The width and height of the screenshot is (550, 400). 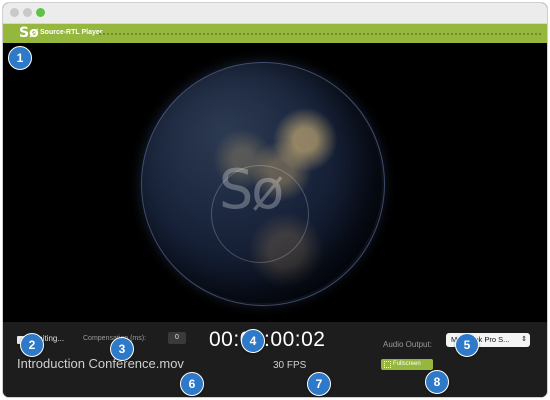 What do you see at coordinates (253, 341) in the screenshot?
I see `annotation-badge-4: 4` at bounding box center [253, 341].